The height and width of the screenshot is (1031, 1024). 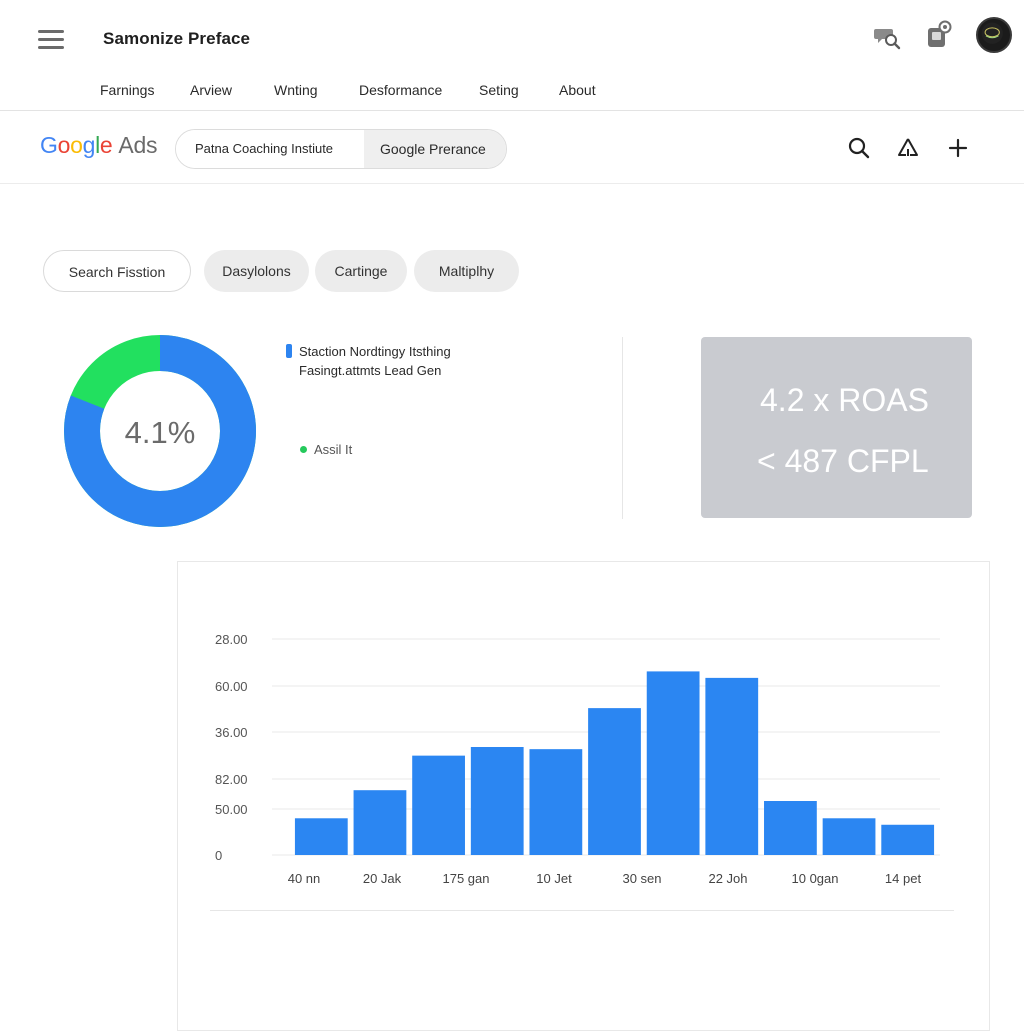 What do you see at coordinates (641, 878) in the screenshot?
I see `x-tick-label: 30 sen` at bounding box center [641, 878].